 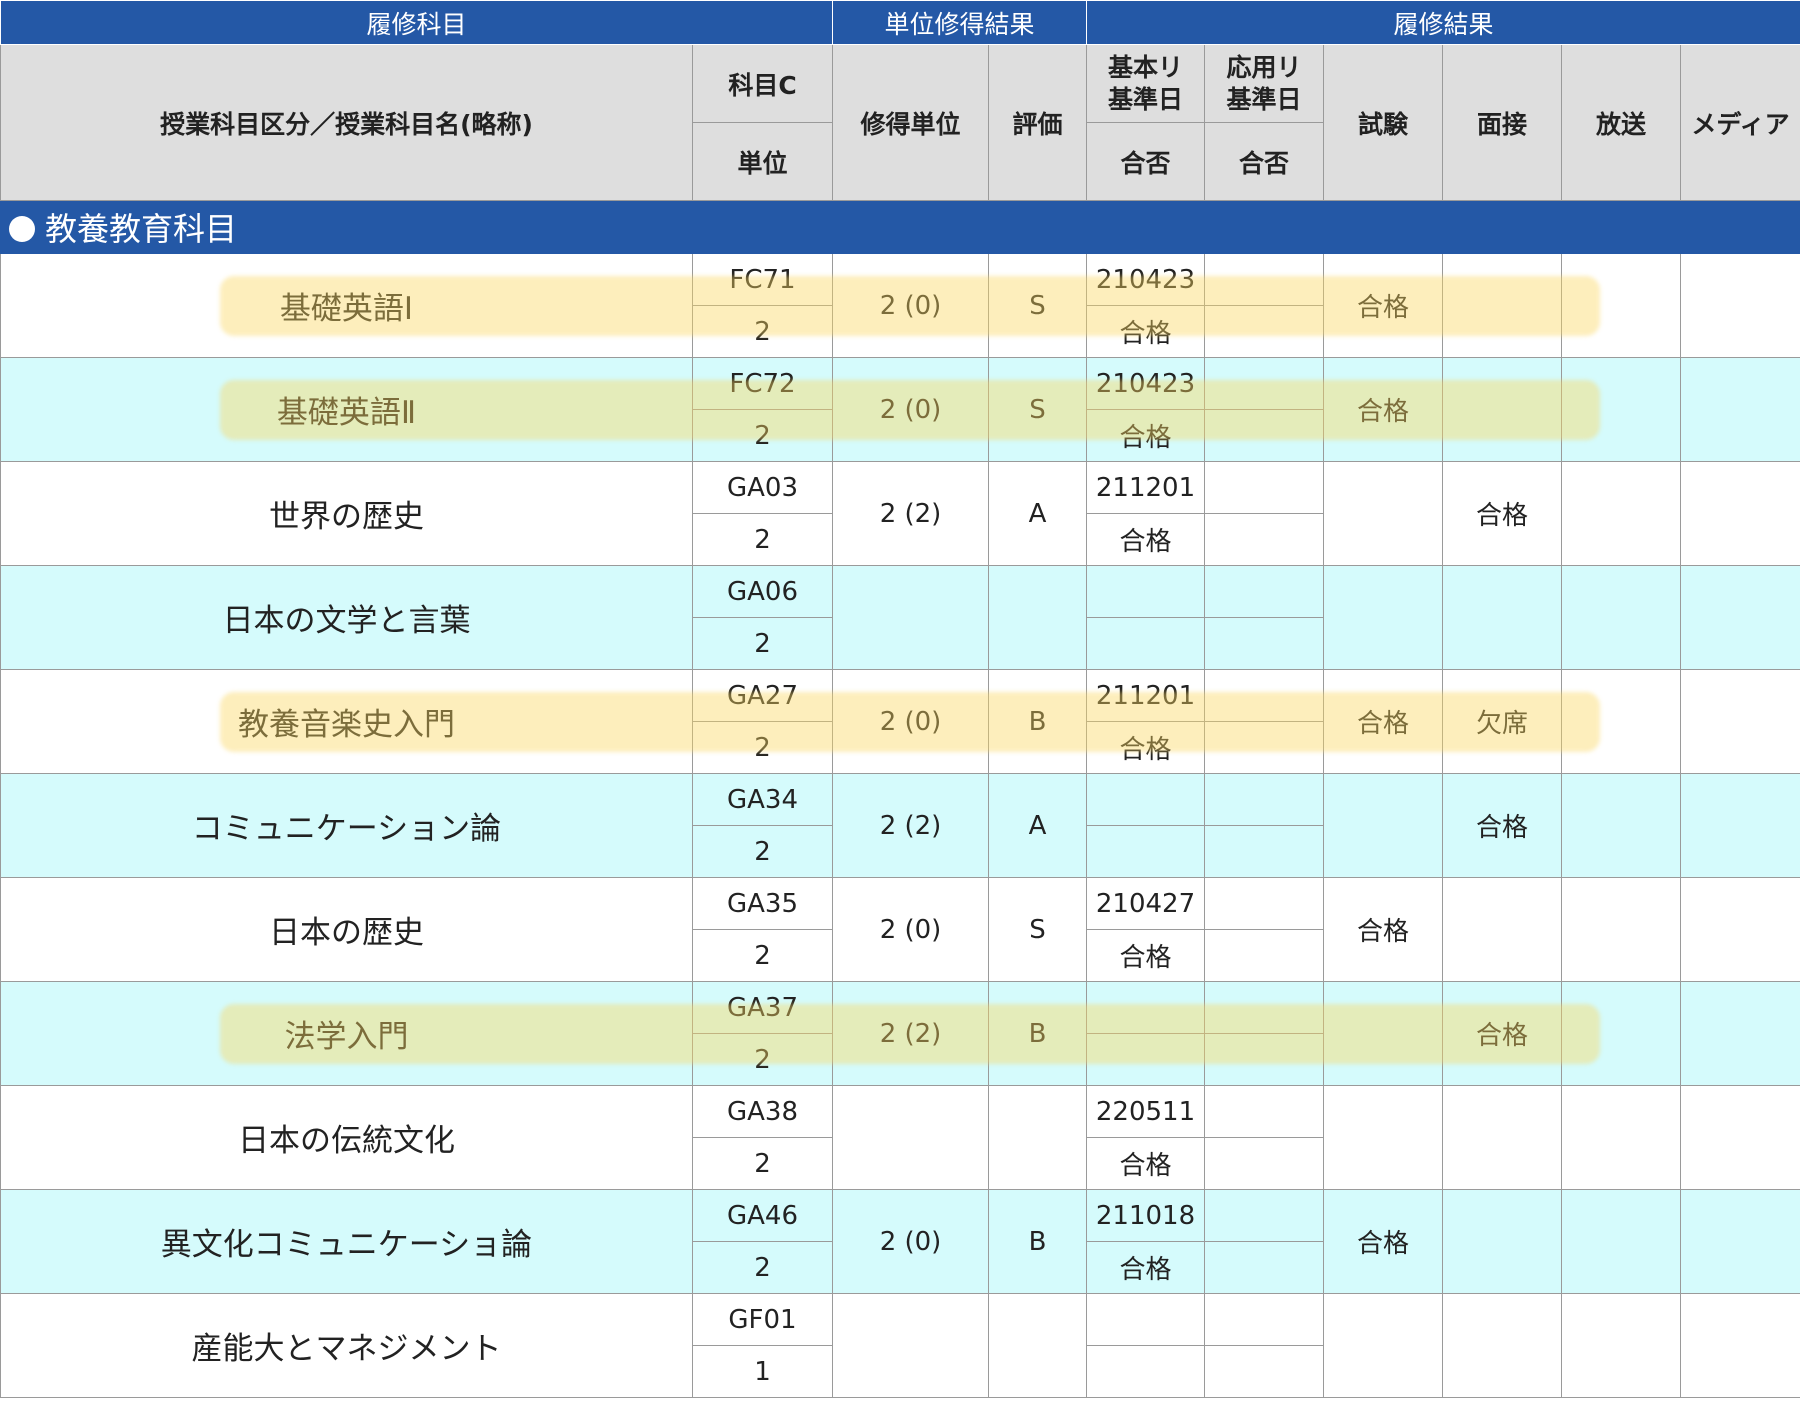 What do you see at coordinates (900, 721) in the screenshot?
I see `course-row: 教養音楽史入門 GA27 2 (0) B 211201 合格 欠席 2 合格` at bounding box center [900, 721].